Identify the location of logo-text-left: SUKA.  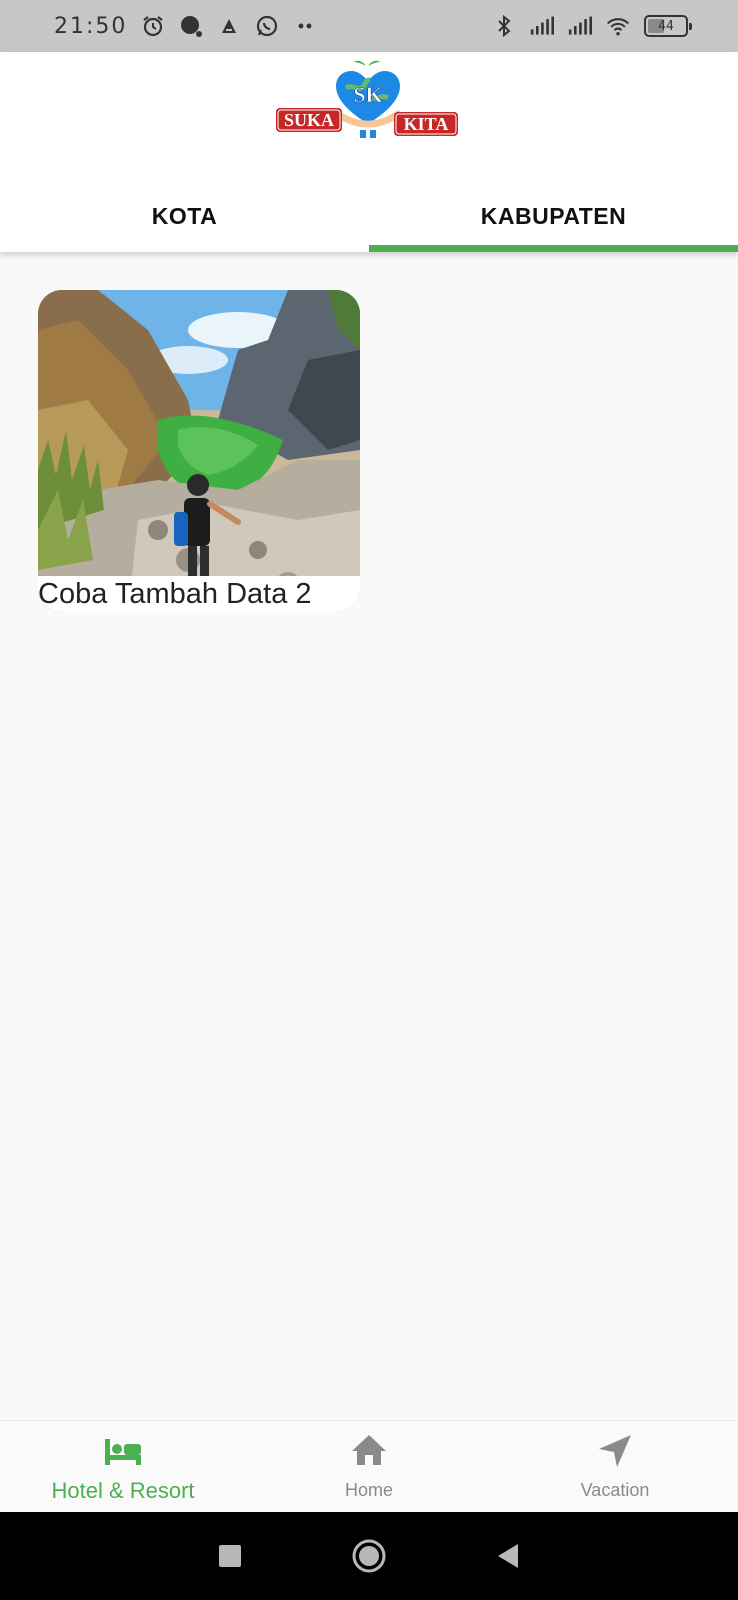
(309, 120).